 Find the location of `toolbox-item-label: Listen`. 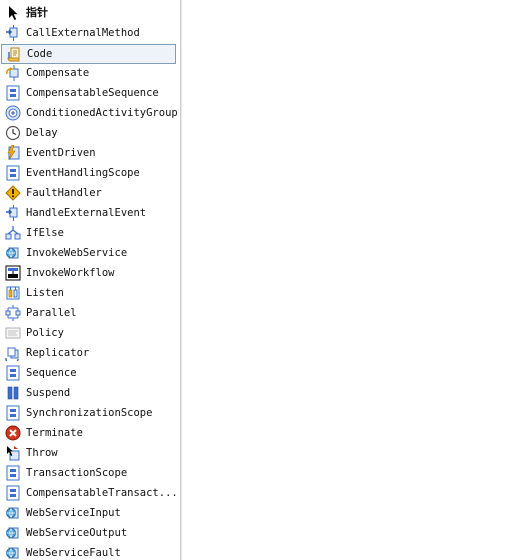

toolbox-item-label: Listen is located at coordinates (45, 293).